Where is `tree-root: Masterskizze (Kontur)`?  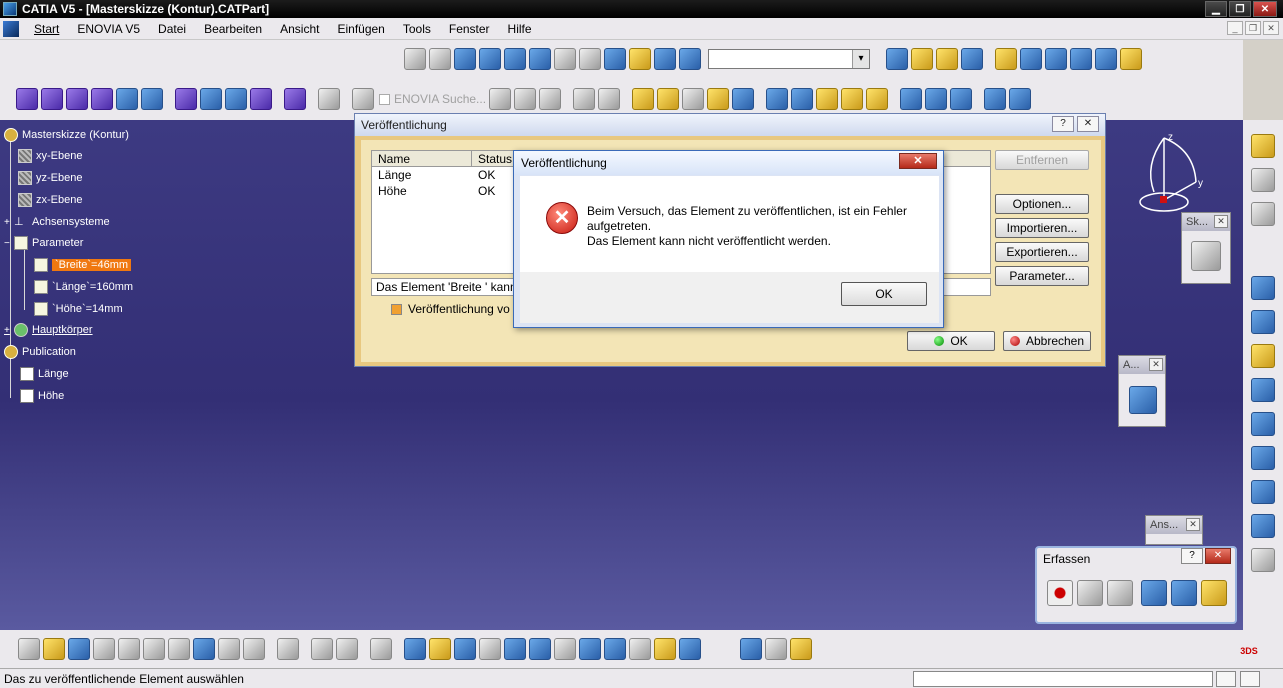 tree-root: Masterskizze (Kontur) is located at coordinates (66, 135).